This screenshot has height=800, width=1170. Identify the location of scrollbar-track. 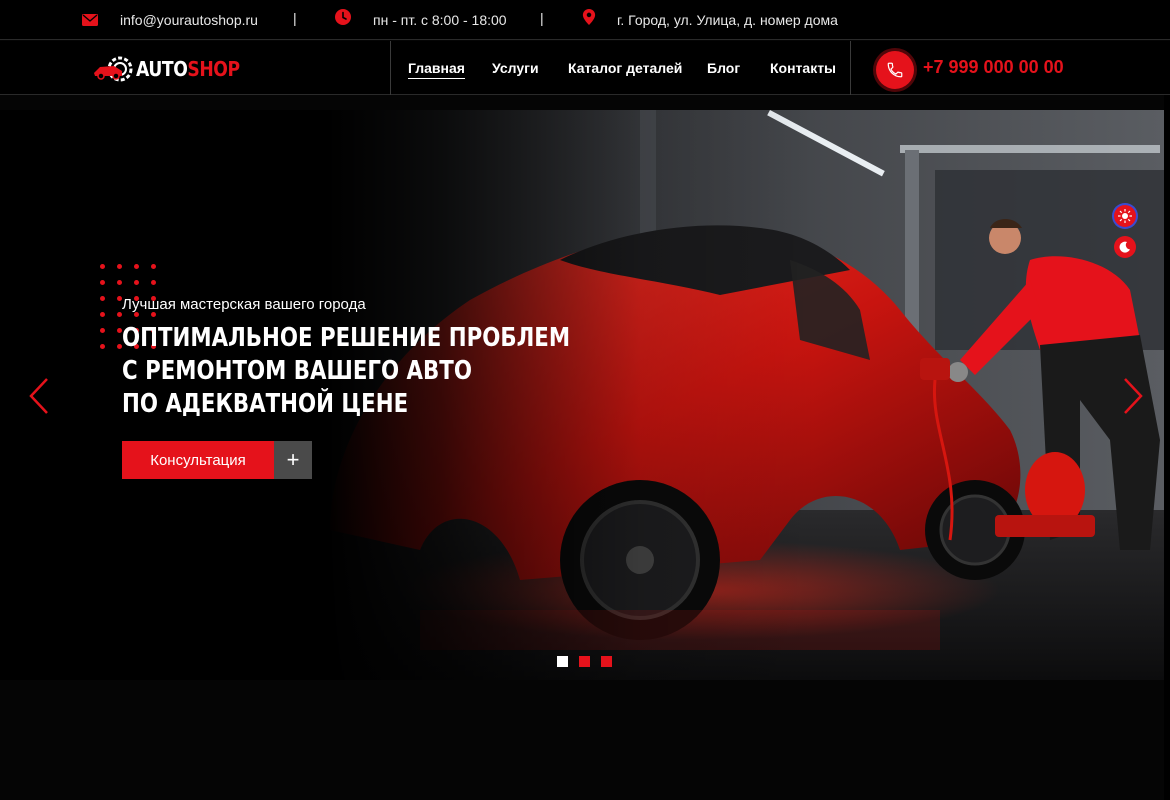
(1167, 447).